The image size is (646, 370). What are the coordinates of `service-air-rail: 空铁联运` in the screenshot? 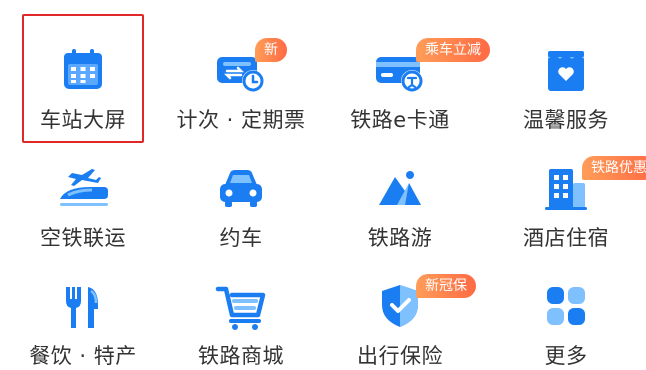 It's located at (83, 193).